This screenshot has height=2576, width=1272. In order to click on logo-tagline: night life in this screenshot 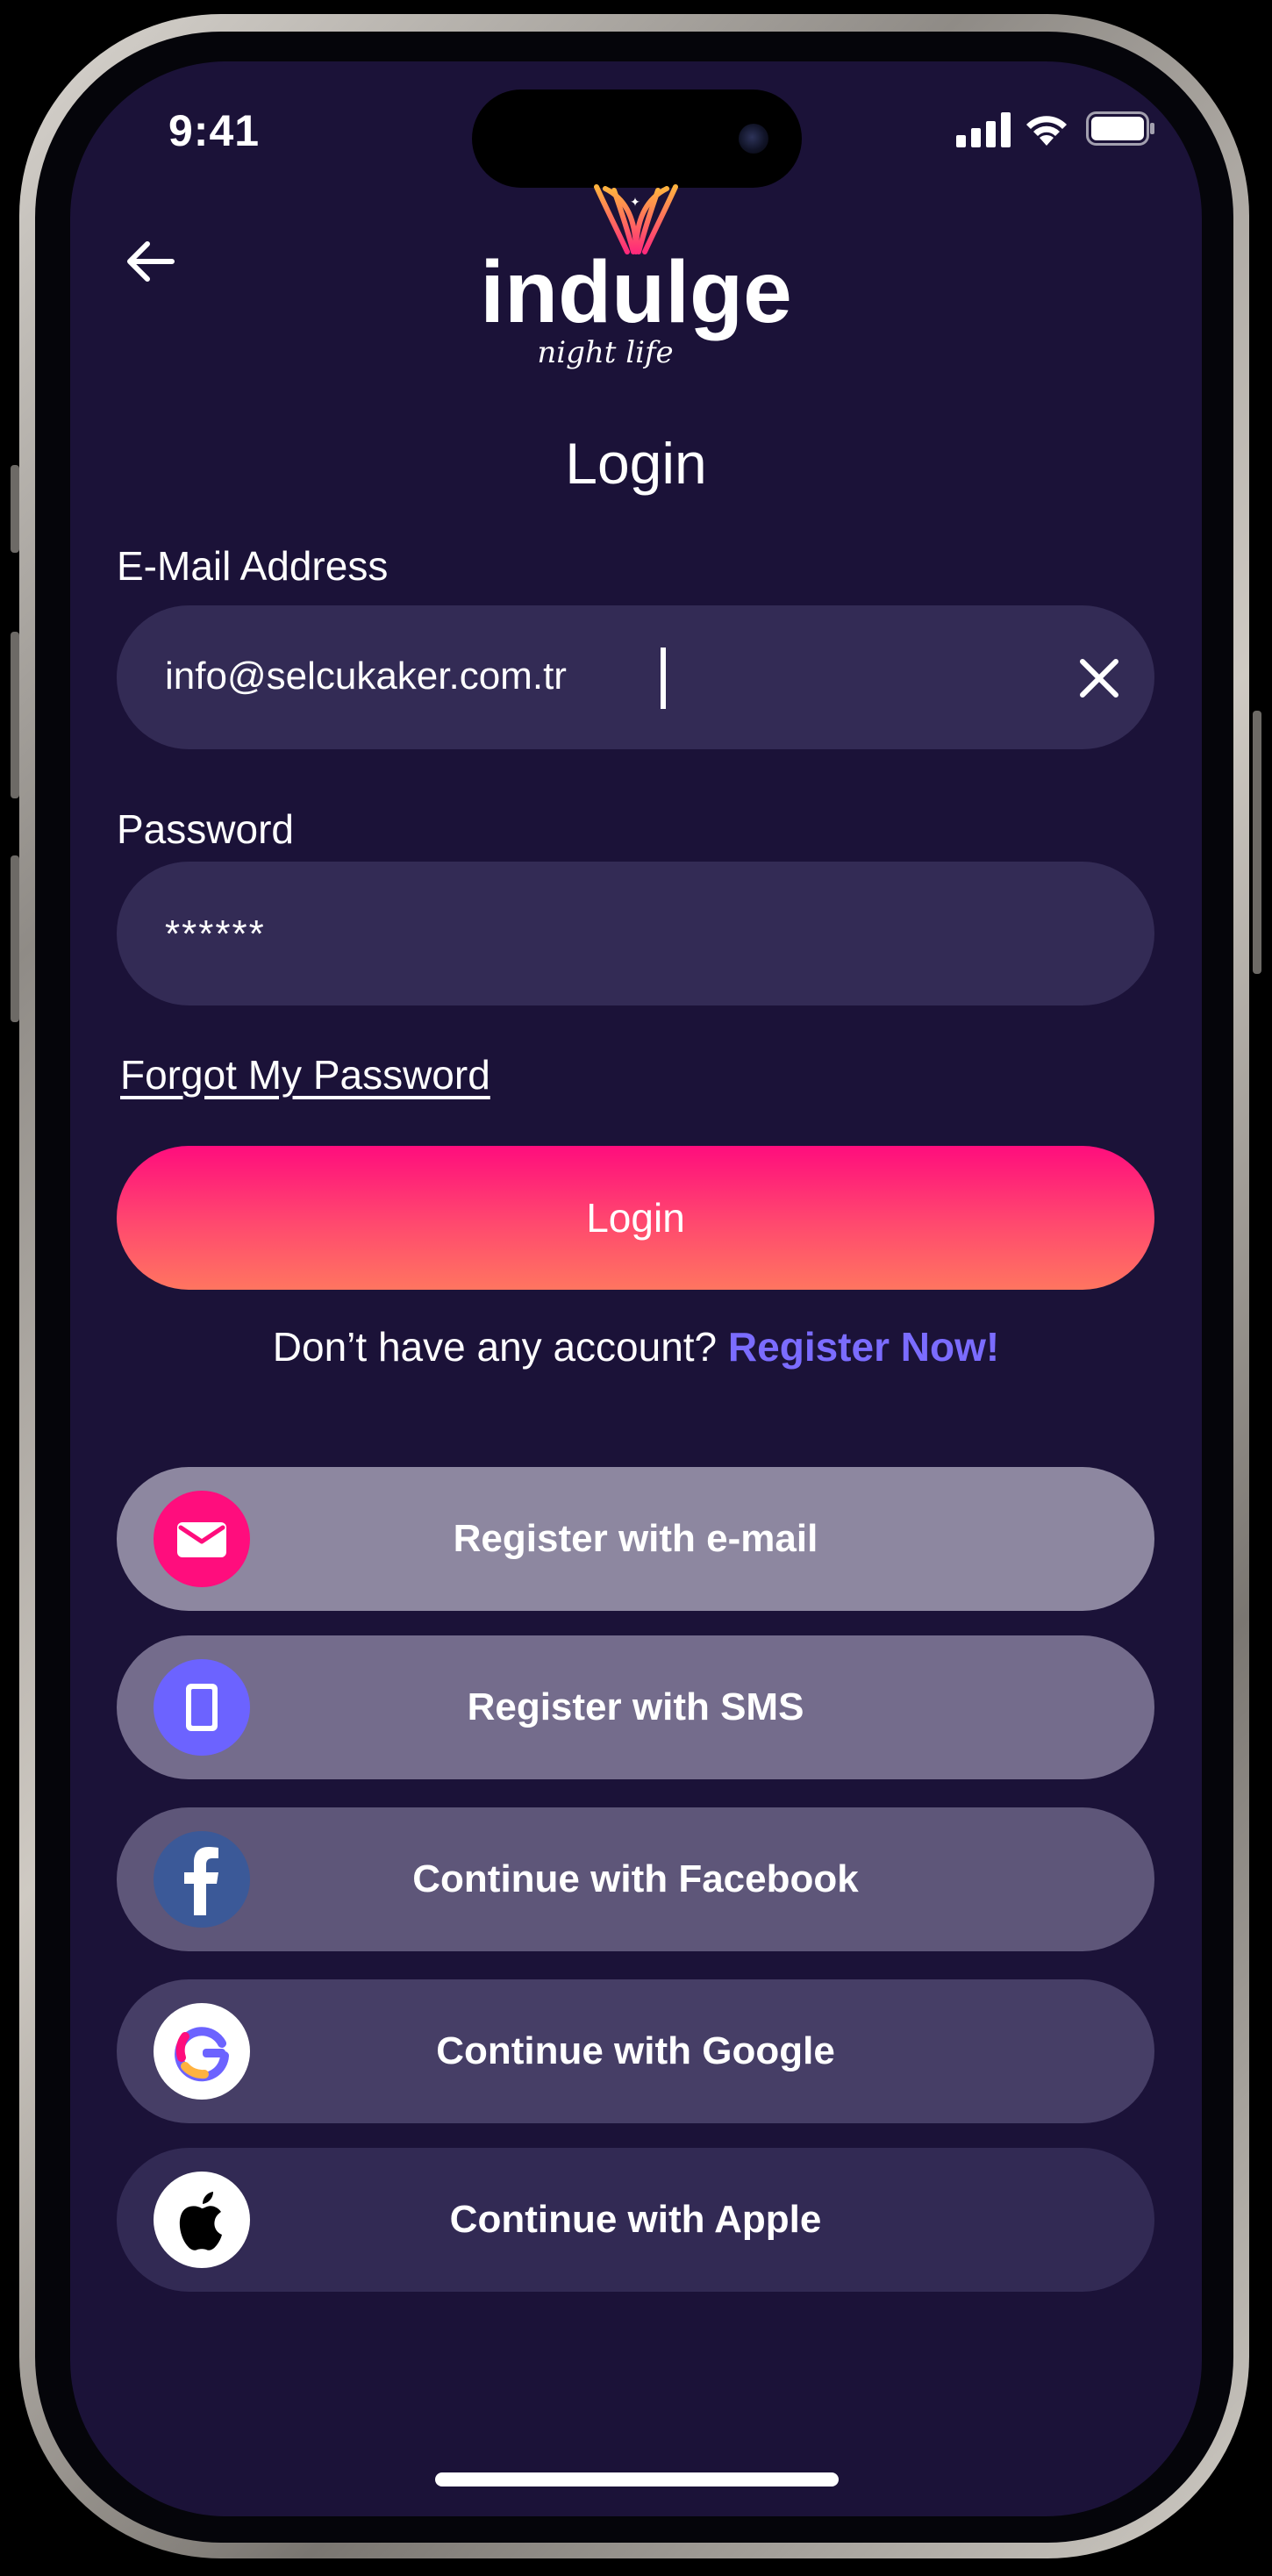, I will do `click(605, 352)`.